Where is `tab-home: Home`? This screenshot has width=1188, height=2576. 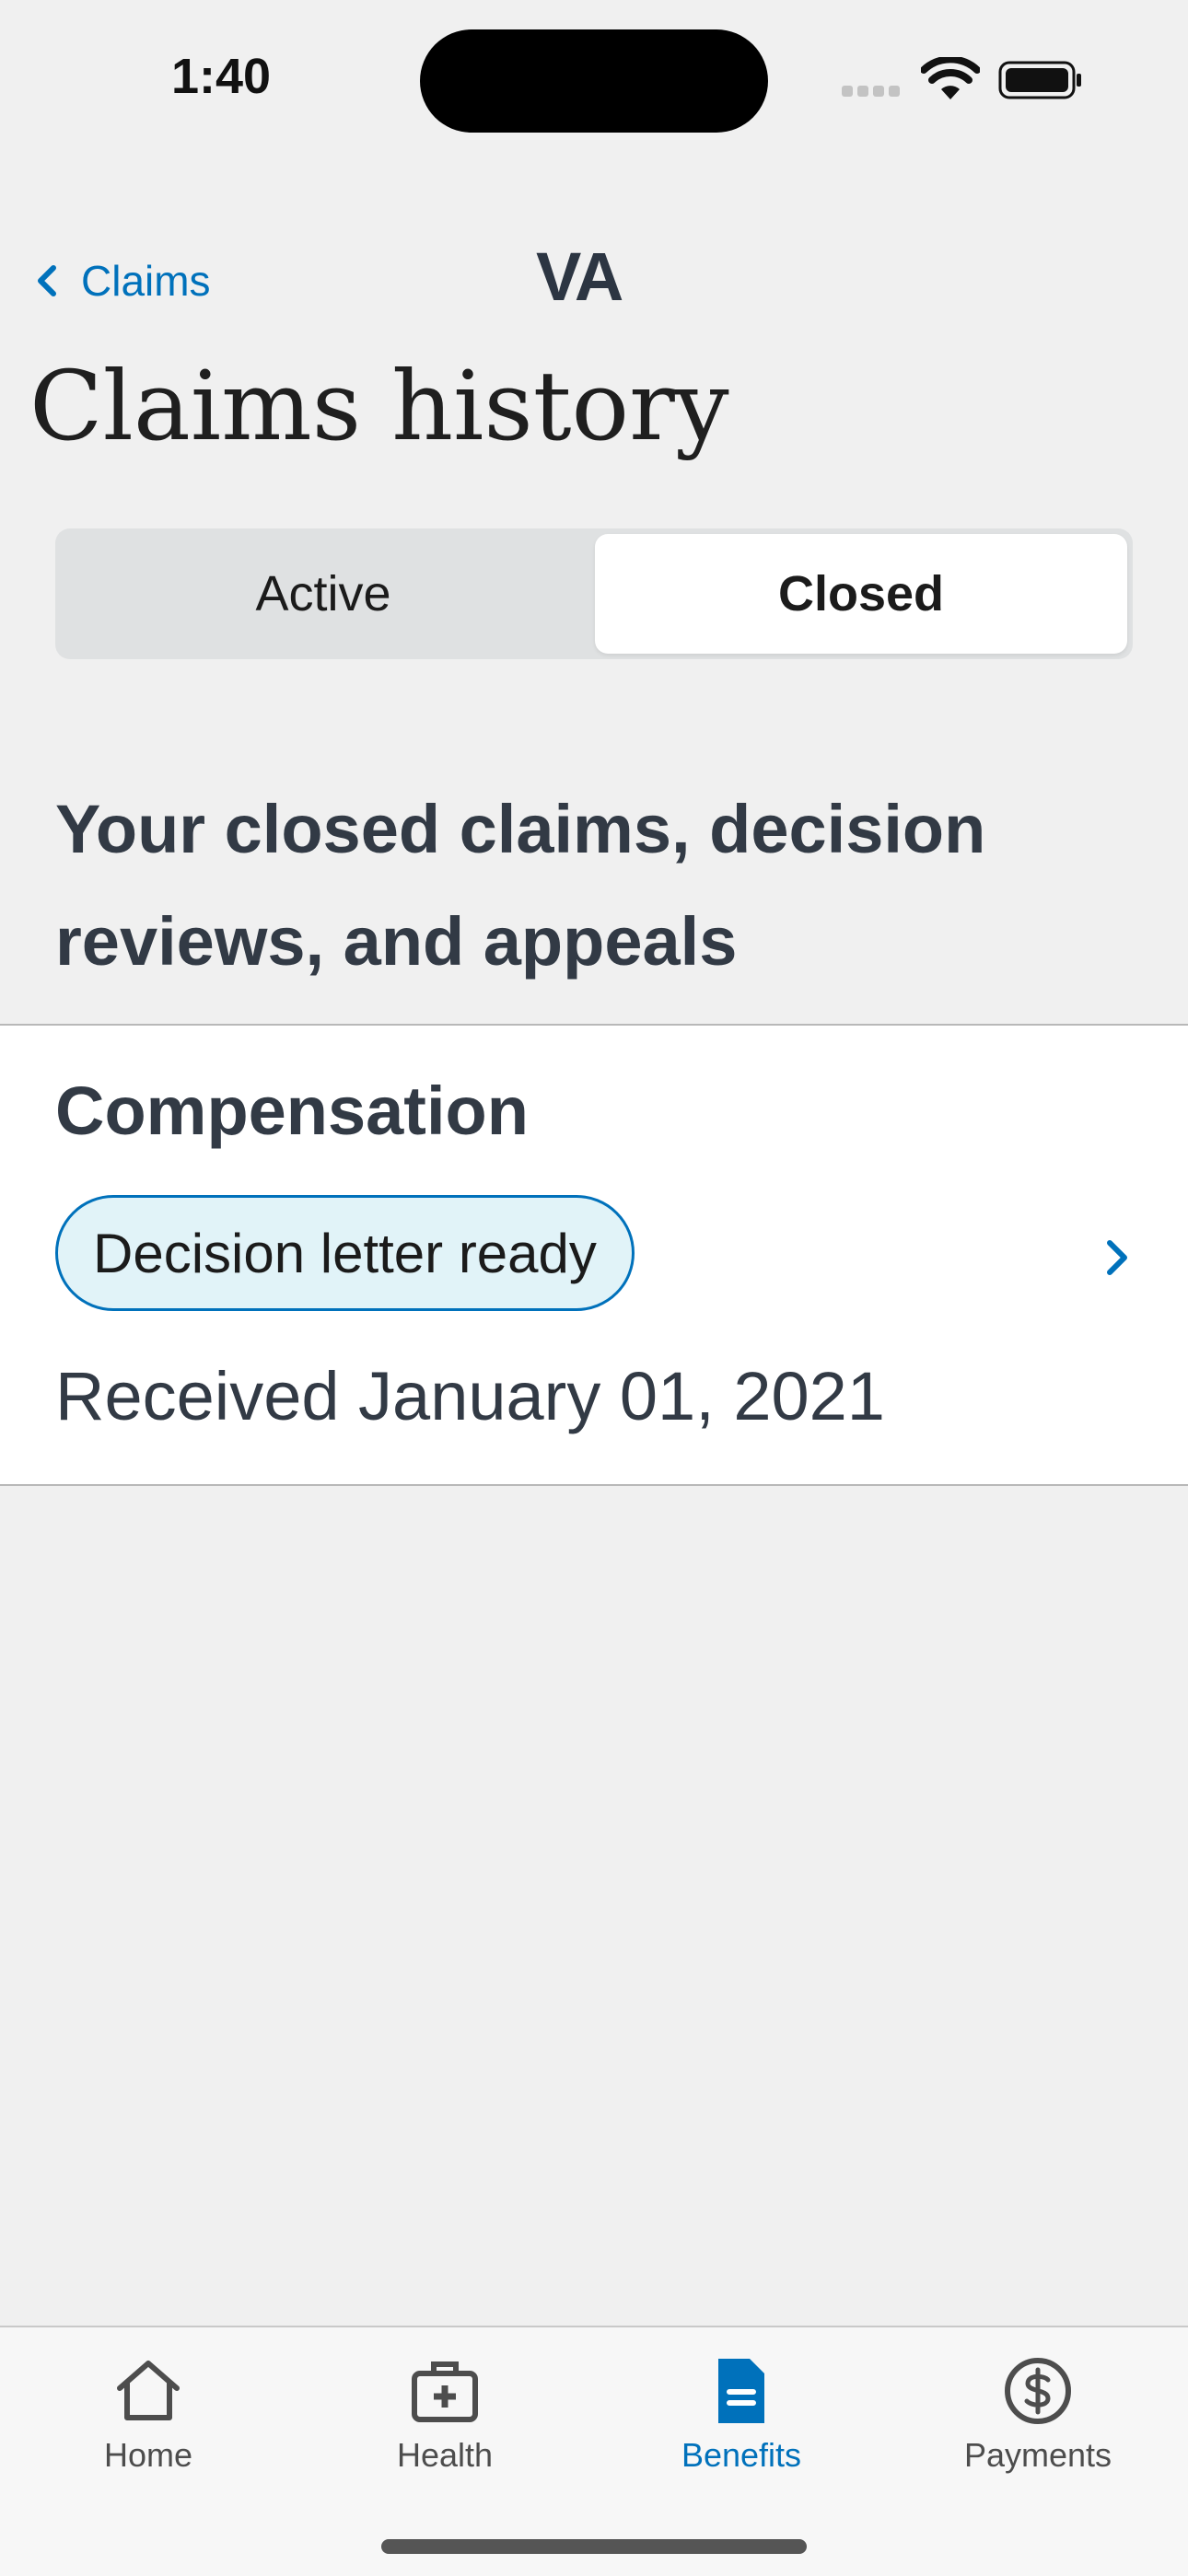 tab-home: Home is located at coordinates (148, 2415).